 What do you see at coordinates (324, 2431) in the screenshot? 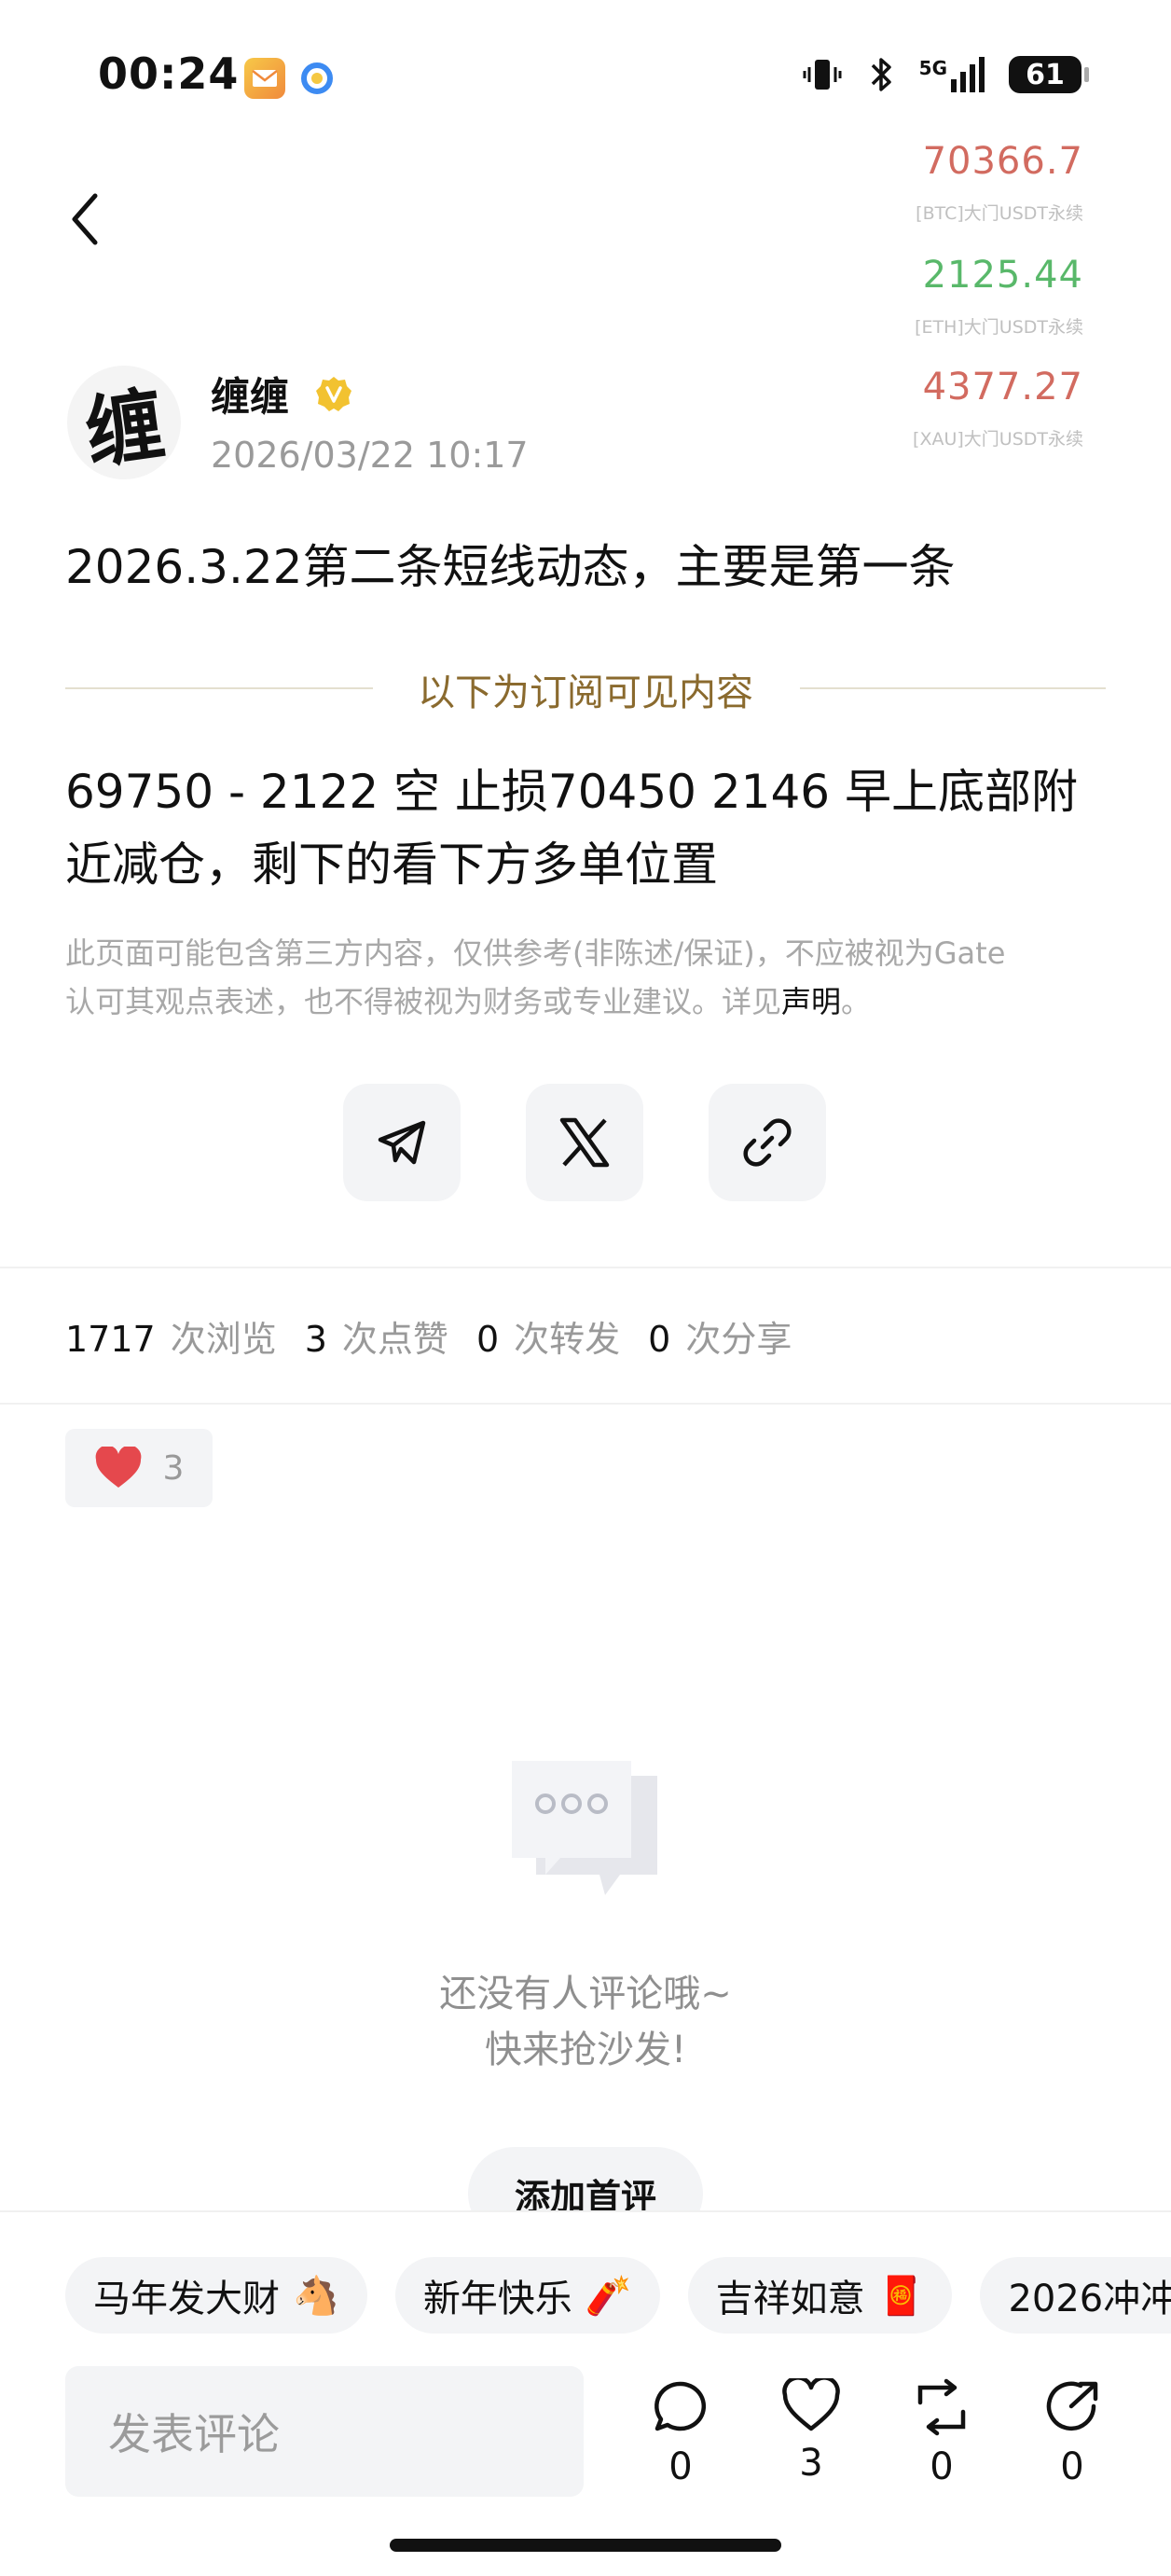
I see `comment-input: 发表评论` at bounding box center [324, 2431].